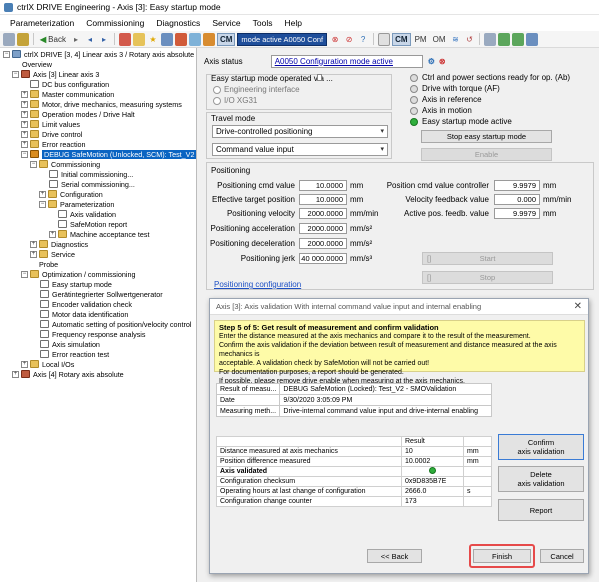 The image size is (599, 582). I want to click on menu-diagnostics: Diagnostics, so click(178, 23).